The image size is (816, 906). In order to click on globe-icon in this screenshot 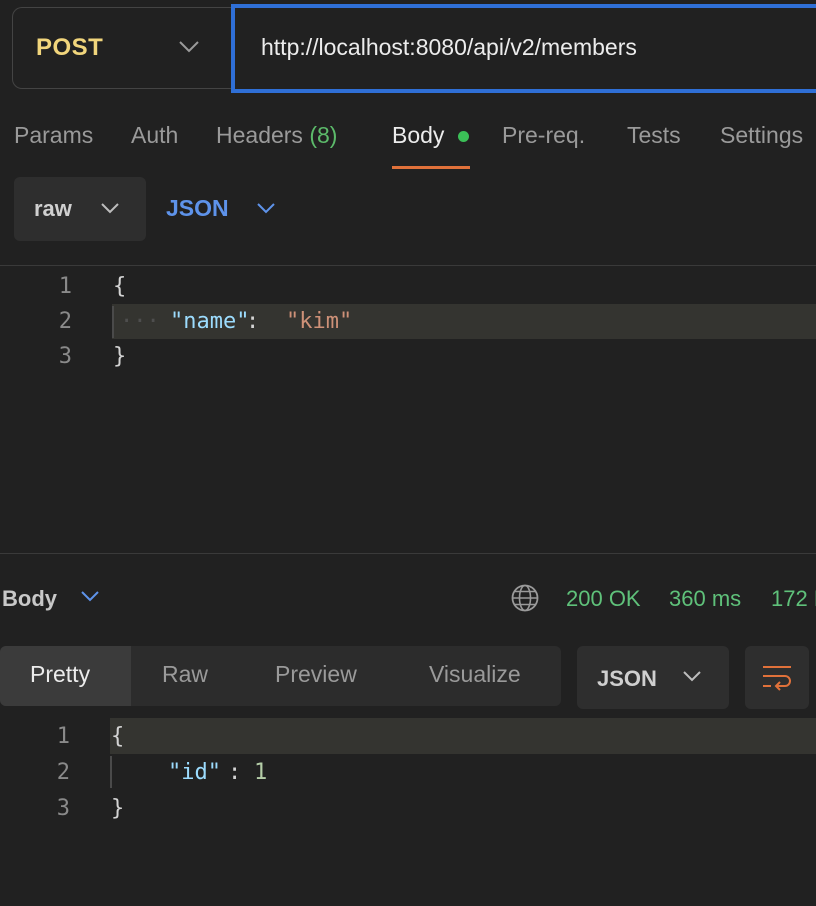, I will do `click(525, 598)`.